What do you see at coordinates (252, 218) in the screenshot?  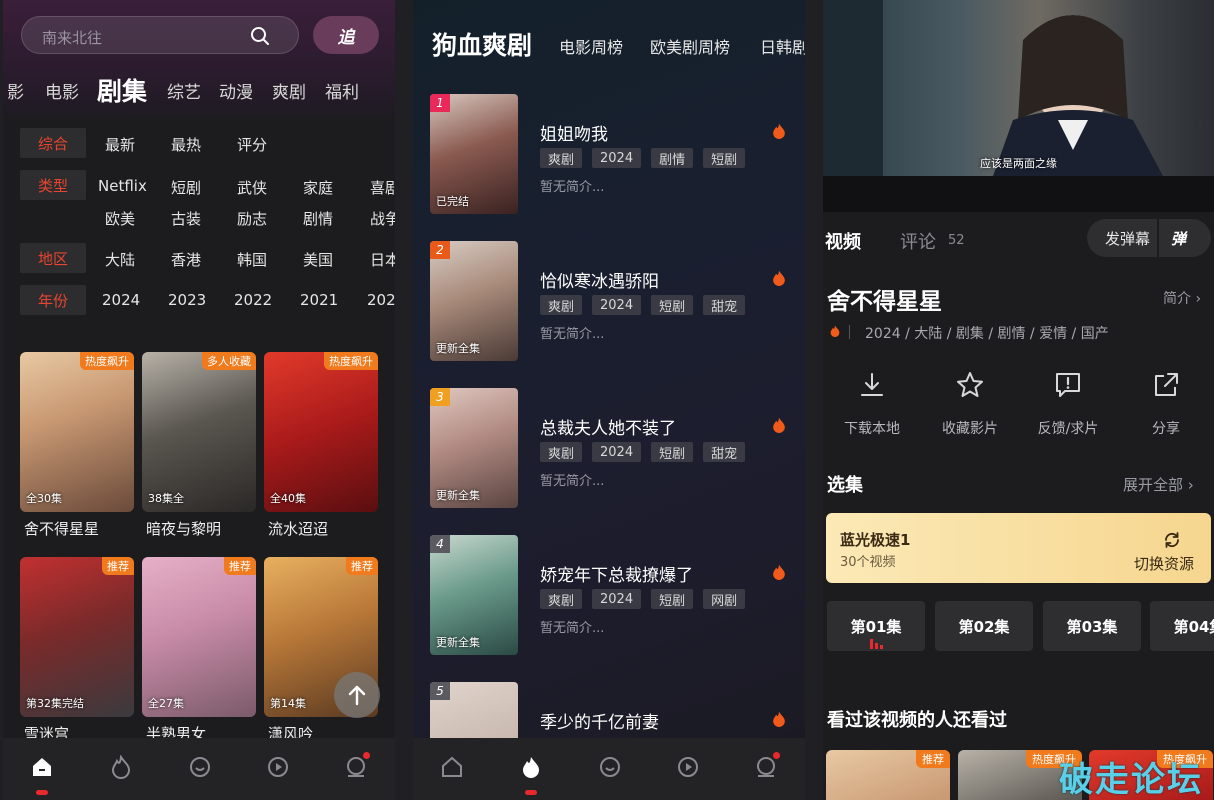 I see `filter-option: 励志` at bounding box center [252, 218].